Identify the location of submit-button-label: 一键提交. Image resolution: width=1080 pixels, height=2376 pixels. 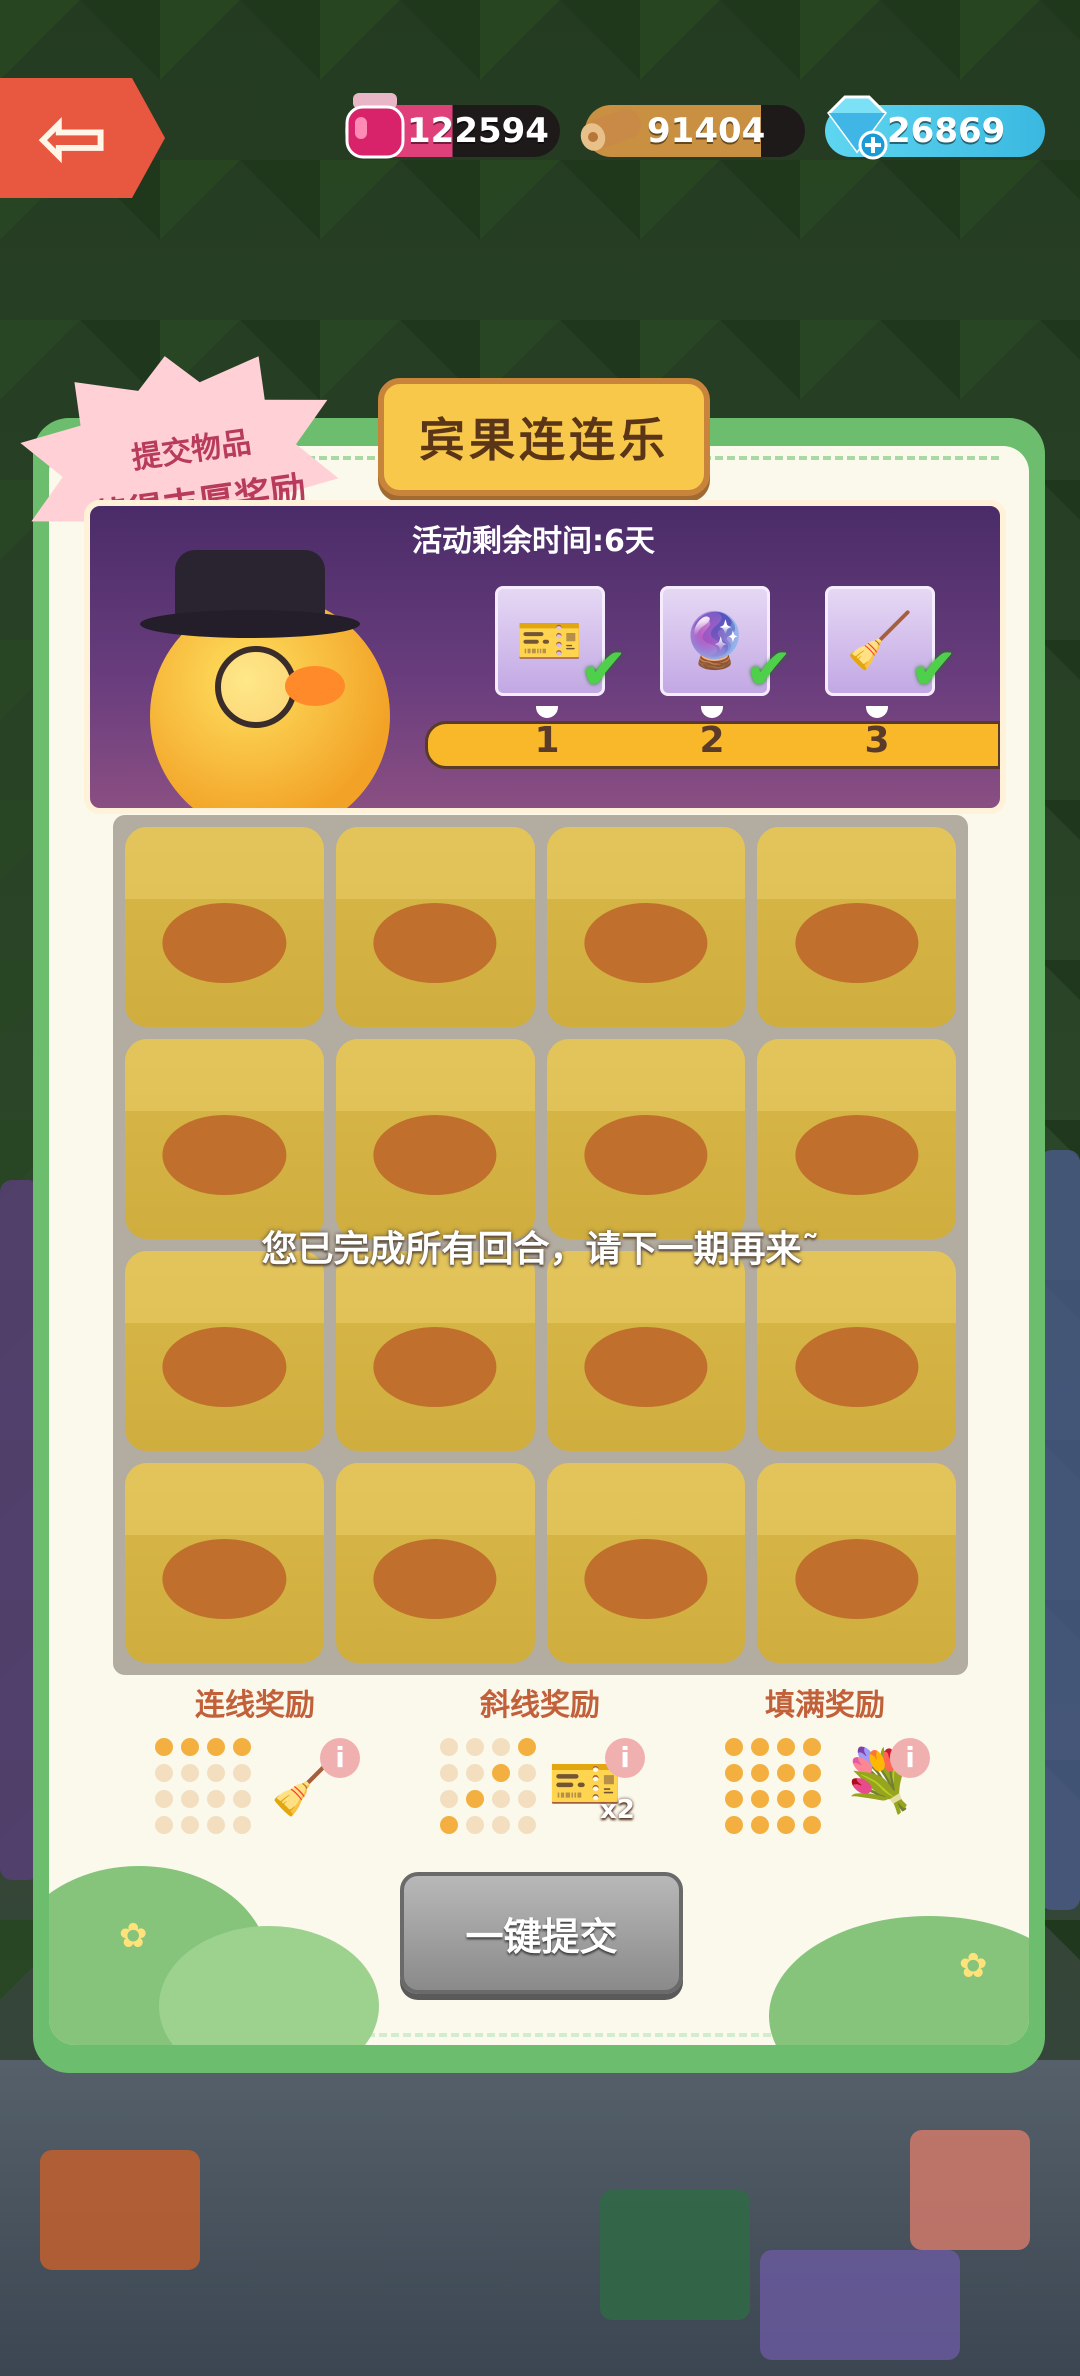
(541, 1936).